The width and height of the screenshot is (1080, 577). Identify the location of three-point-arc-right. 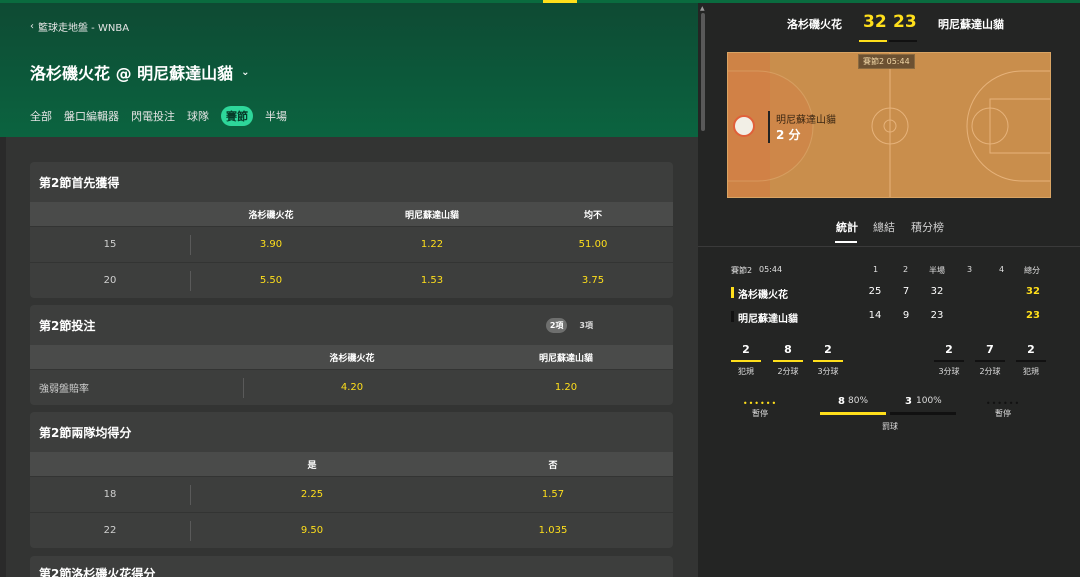
(1008, 126).